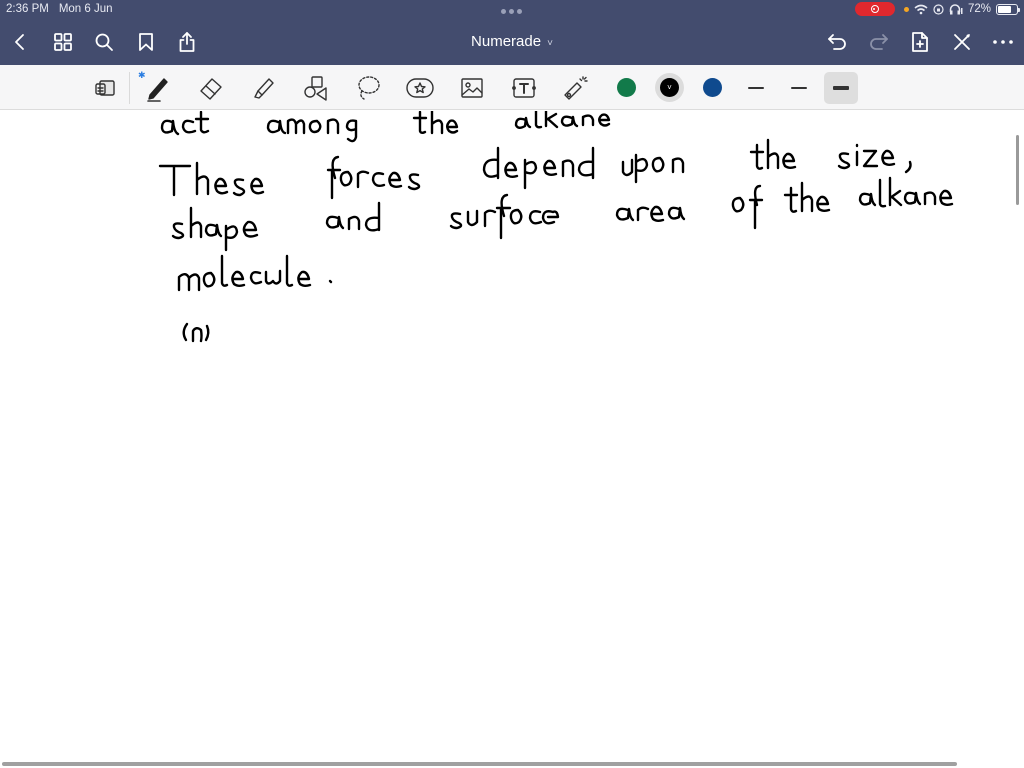  I want to click on undo-icon, so click(837, 42).